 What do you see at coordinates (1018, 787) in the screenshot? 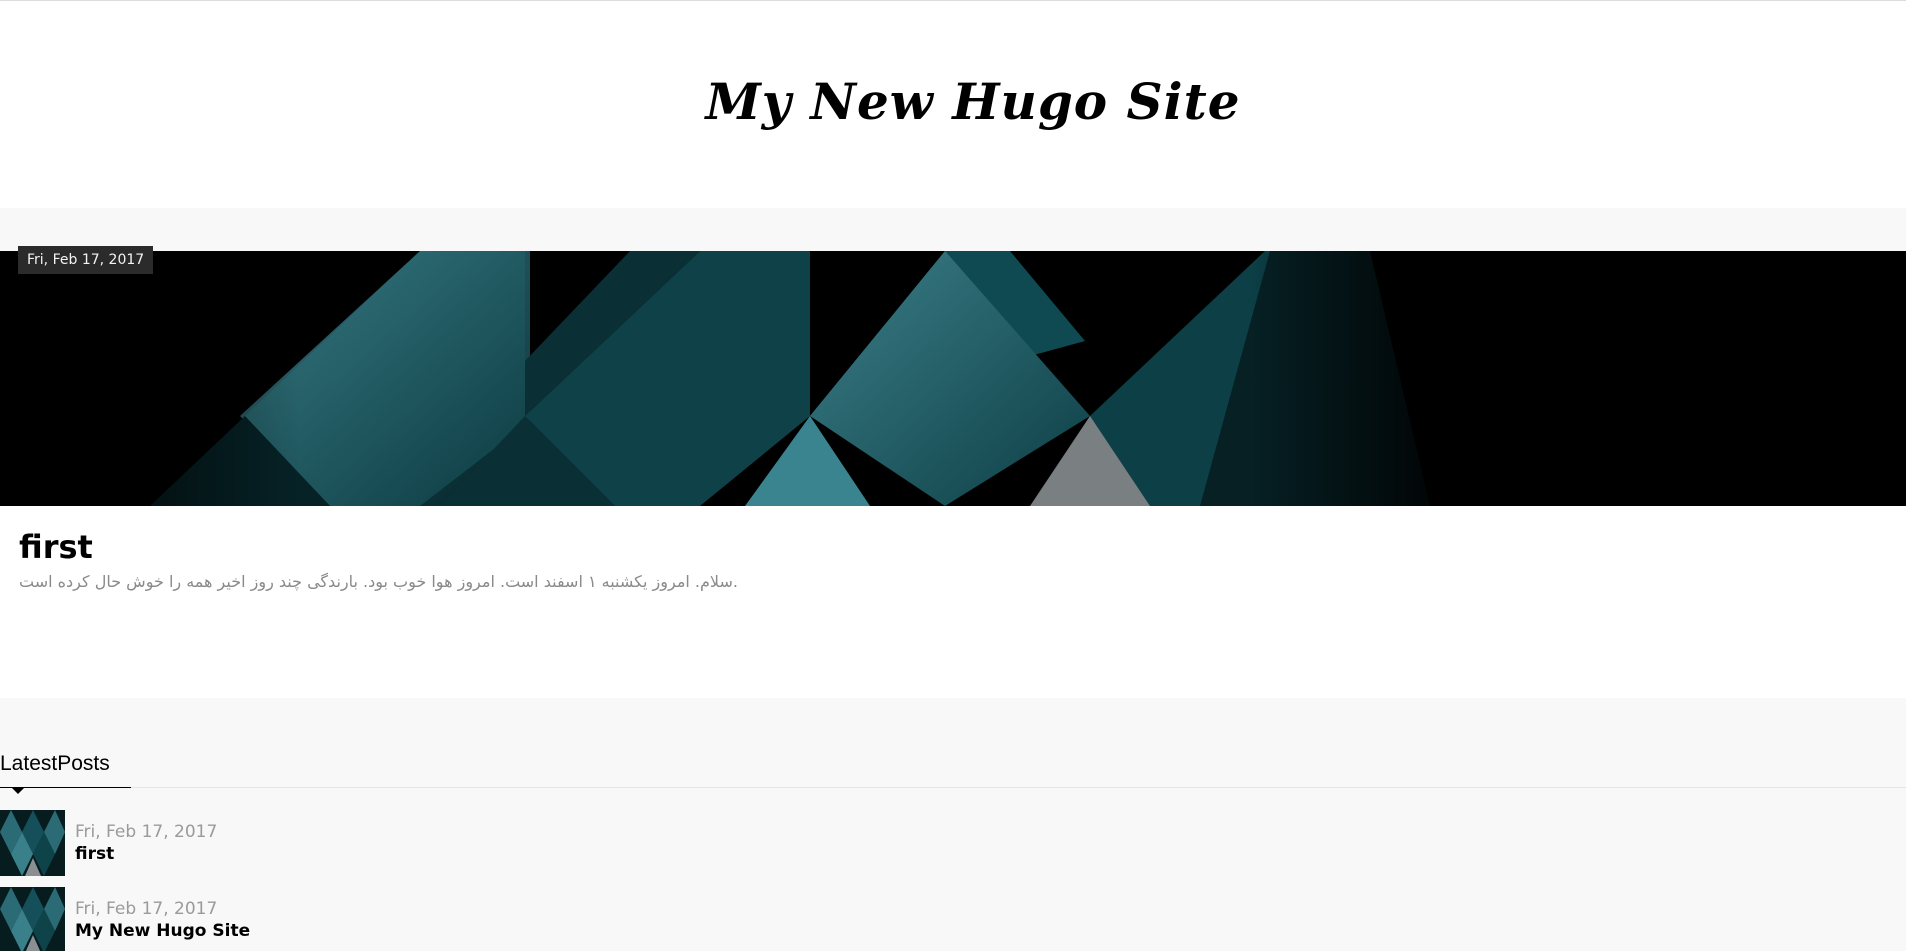
I see `latest-posts-divider` at bounding box center [1018, 787].